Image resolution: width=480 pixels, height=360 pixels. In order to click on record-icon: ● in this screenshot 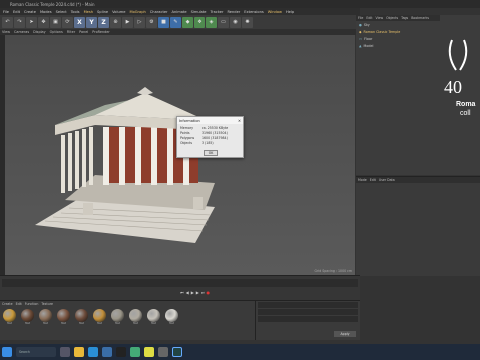, I will do `click(208, 292)`.